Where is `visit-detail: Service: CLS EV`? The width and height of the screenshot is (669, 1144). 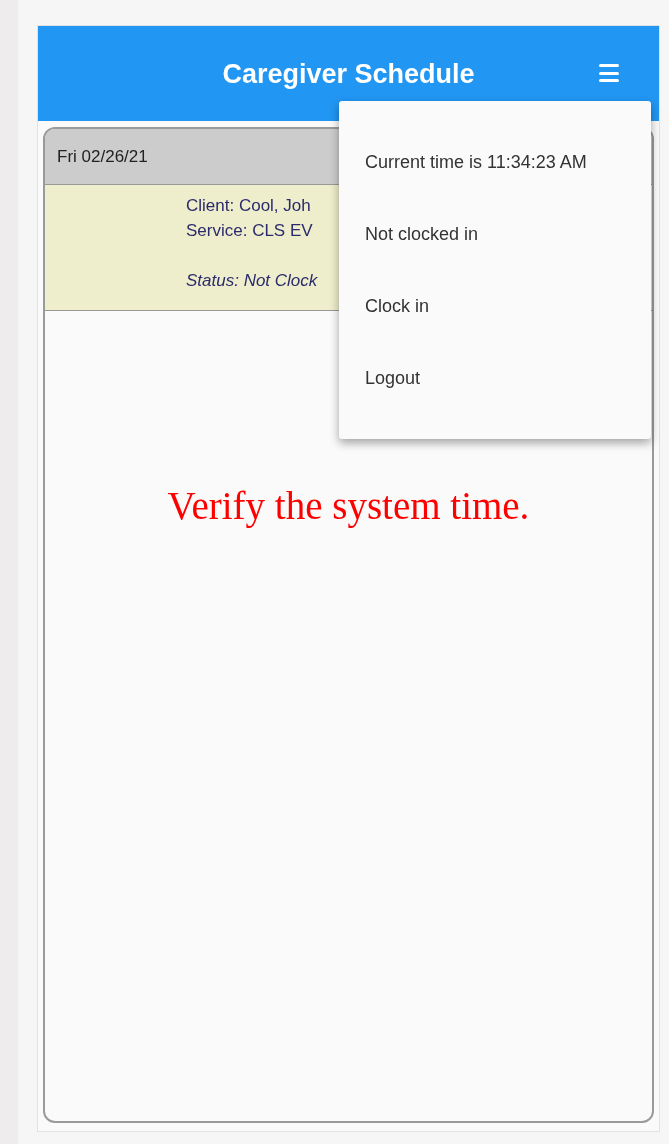 visit-detail: Service: CLS EV is located at coordinates (249, 231).